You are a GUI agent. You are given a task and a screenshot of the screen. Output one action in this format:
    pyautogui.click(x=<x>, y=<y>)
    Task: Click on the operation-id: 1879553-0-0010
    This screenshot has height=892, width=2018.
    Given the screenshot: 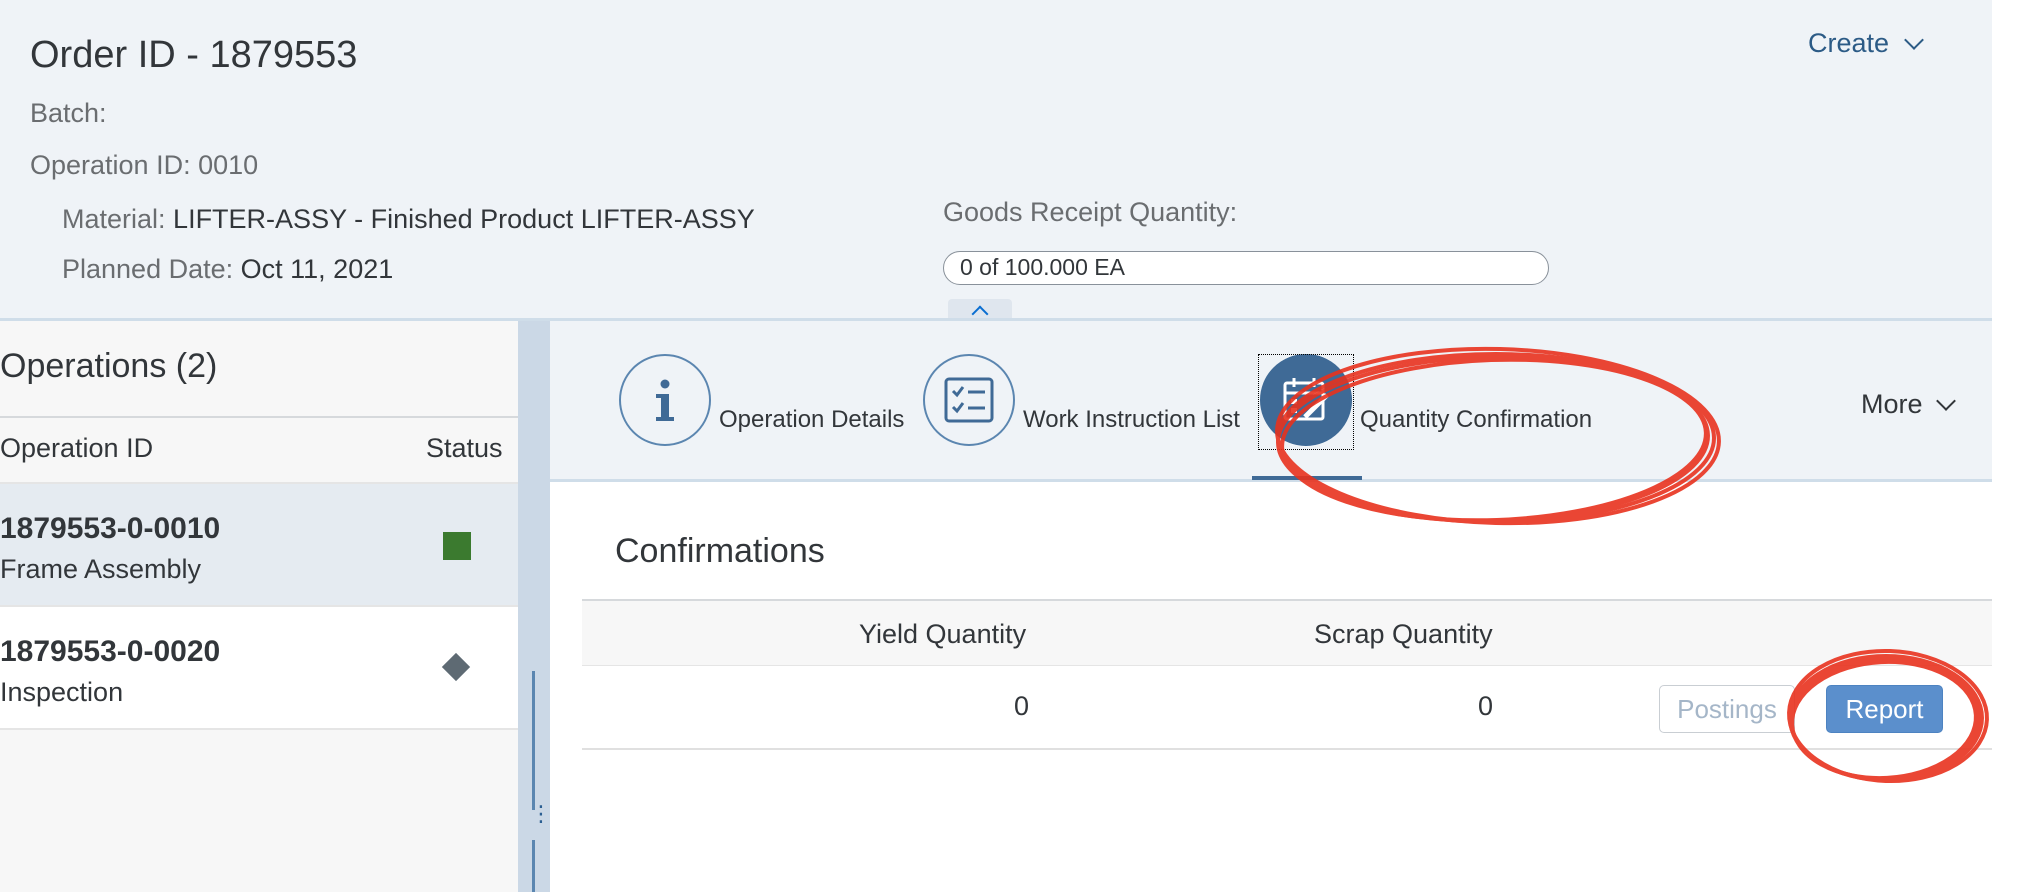 What is the action you would take?
    pyautogui.click(x=110, y=528)
    